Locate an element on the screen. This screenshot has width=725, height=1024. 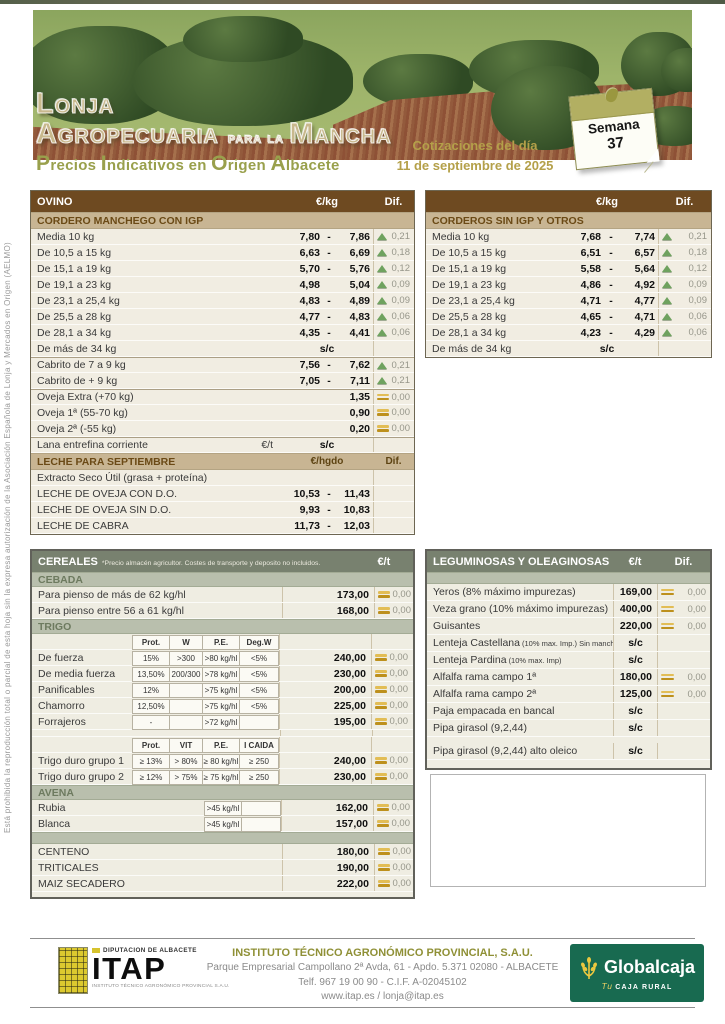
itap-emblem-icon is located at coordinates (73, 970).